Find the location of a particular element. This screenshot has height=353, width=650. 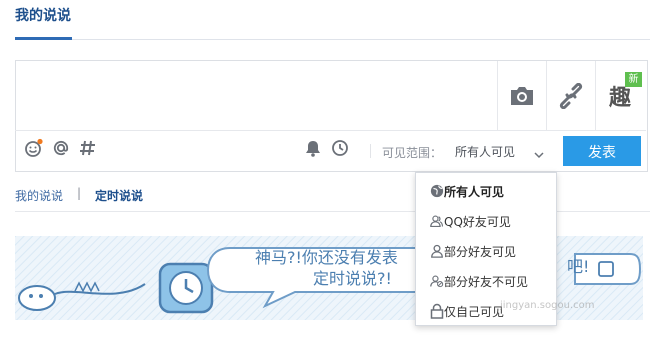

at-icon is located at coordinates (61, 150).